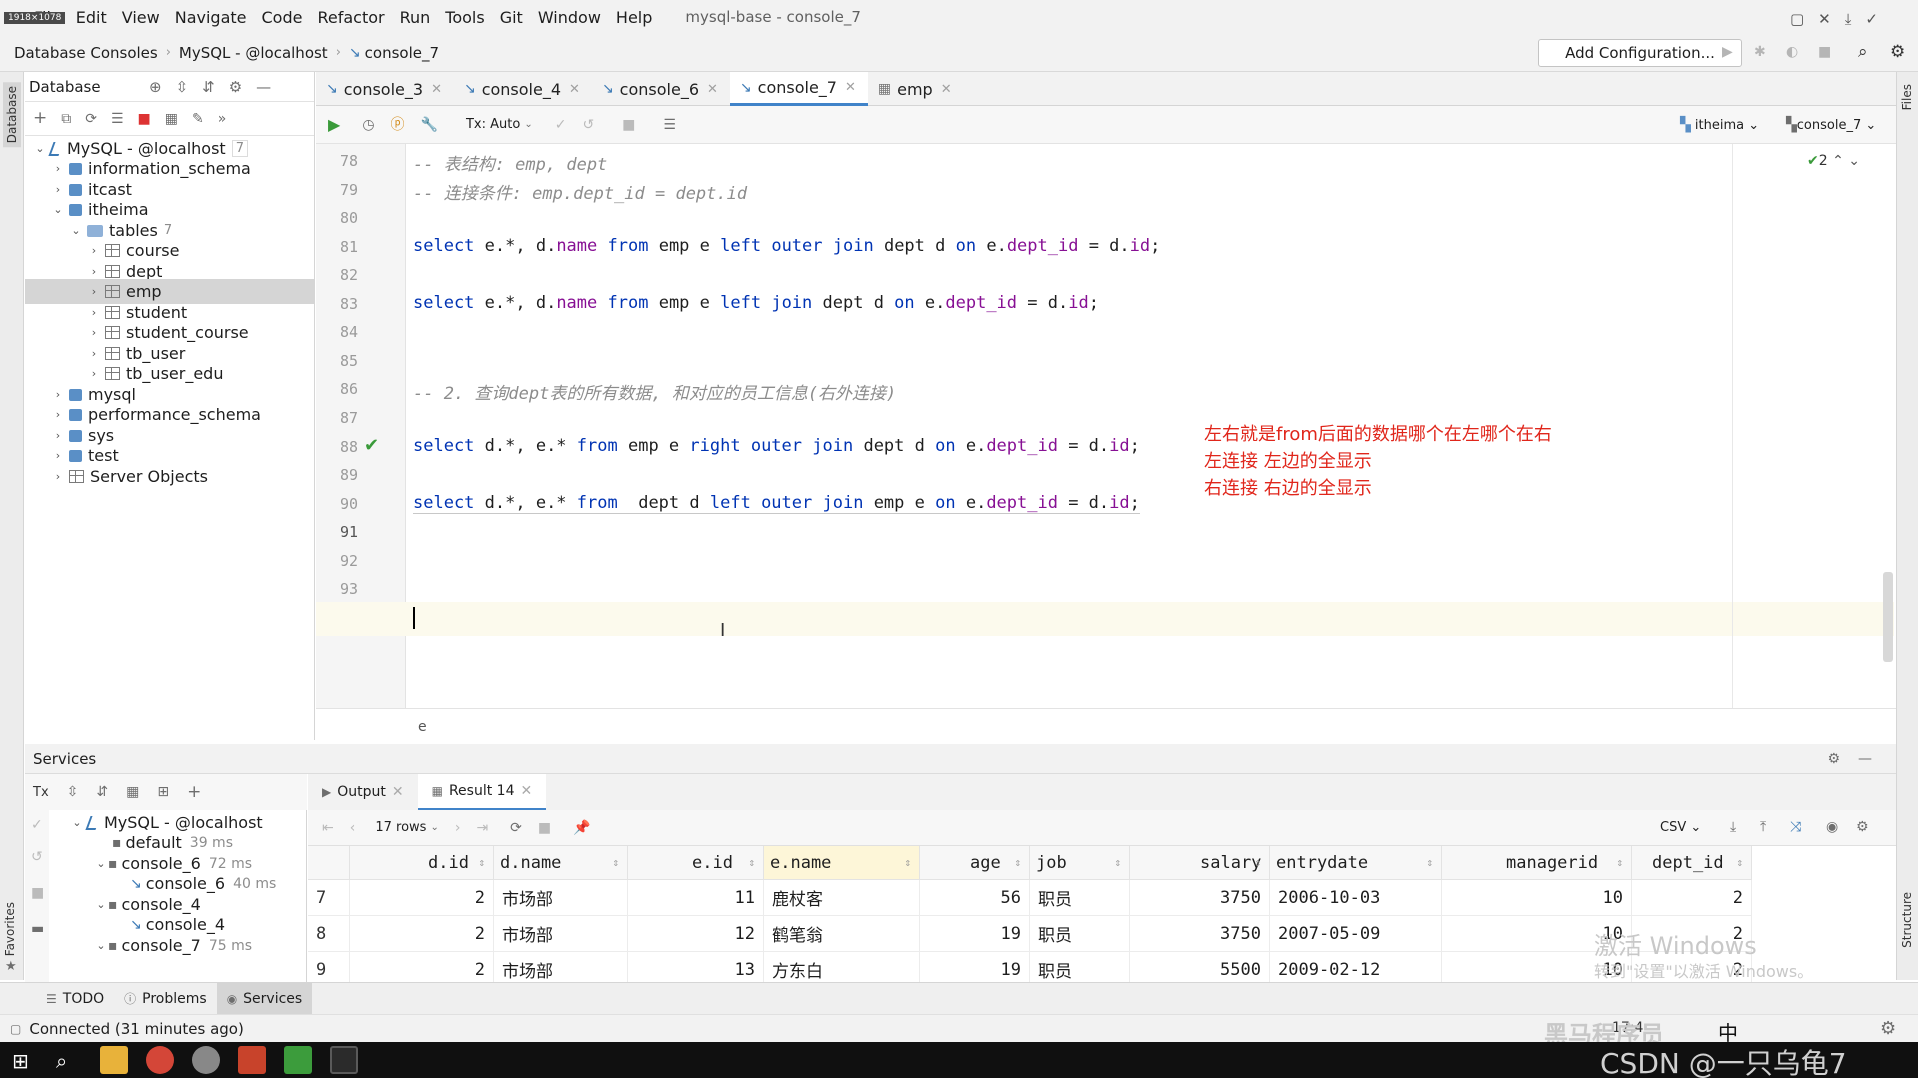 The width and height of the screenshot is (1918, 1082). Describe the element at coordinates (415, 17) in the screenshot. I see `menu-run: Run` at that location.